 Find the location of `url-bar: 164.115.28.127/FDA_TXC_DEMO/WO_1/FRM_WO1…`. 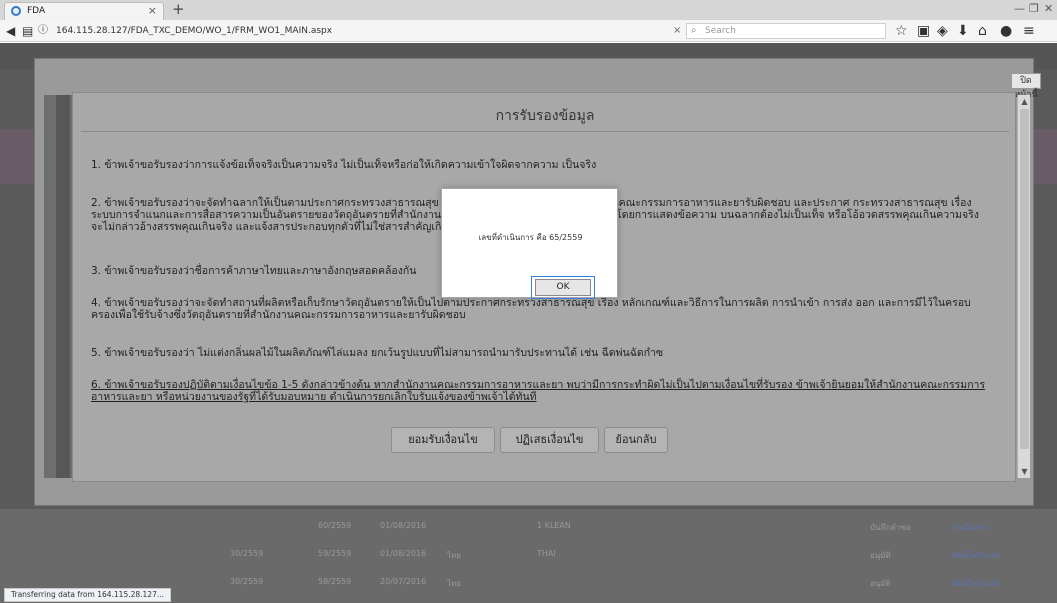

url-bar: 164.115.28.127/FDA_TXC_DEMO/WO_1/FRM_WO1… is located at coordinates (376, 31).